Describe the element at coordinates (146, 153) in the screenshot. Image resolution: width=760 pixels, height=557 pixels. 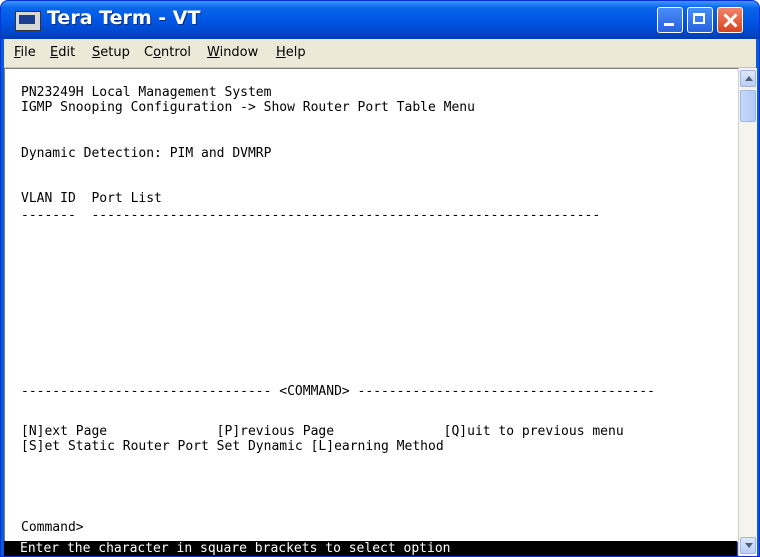
I see `detection-status: Dynamic Detection: PIM and DVMRP` at that location.